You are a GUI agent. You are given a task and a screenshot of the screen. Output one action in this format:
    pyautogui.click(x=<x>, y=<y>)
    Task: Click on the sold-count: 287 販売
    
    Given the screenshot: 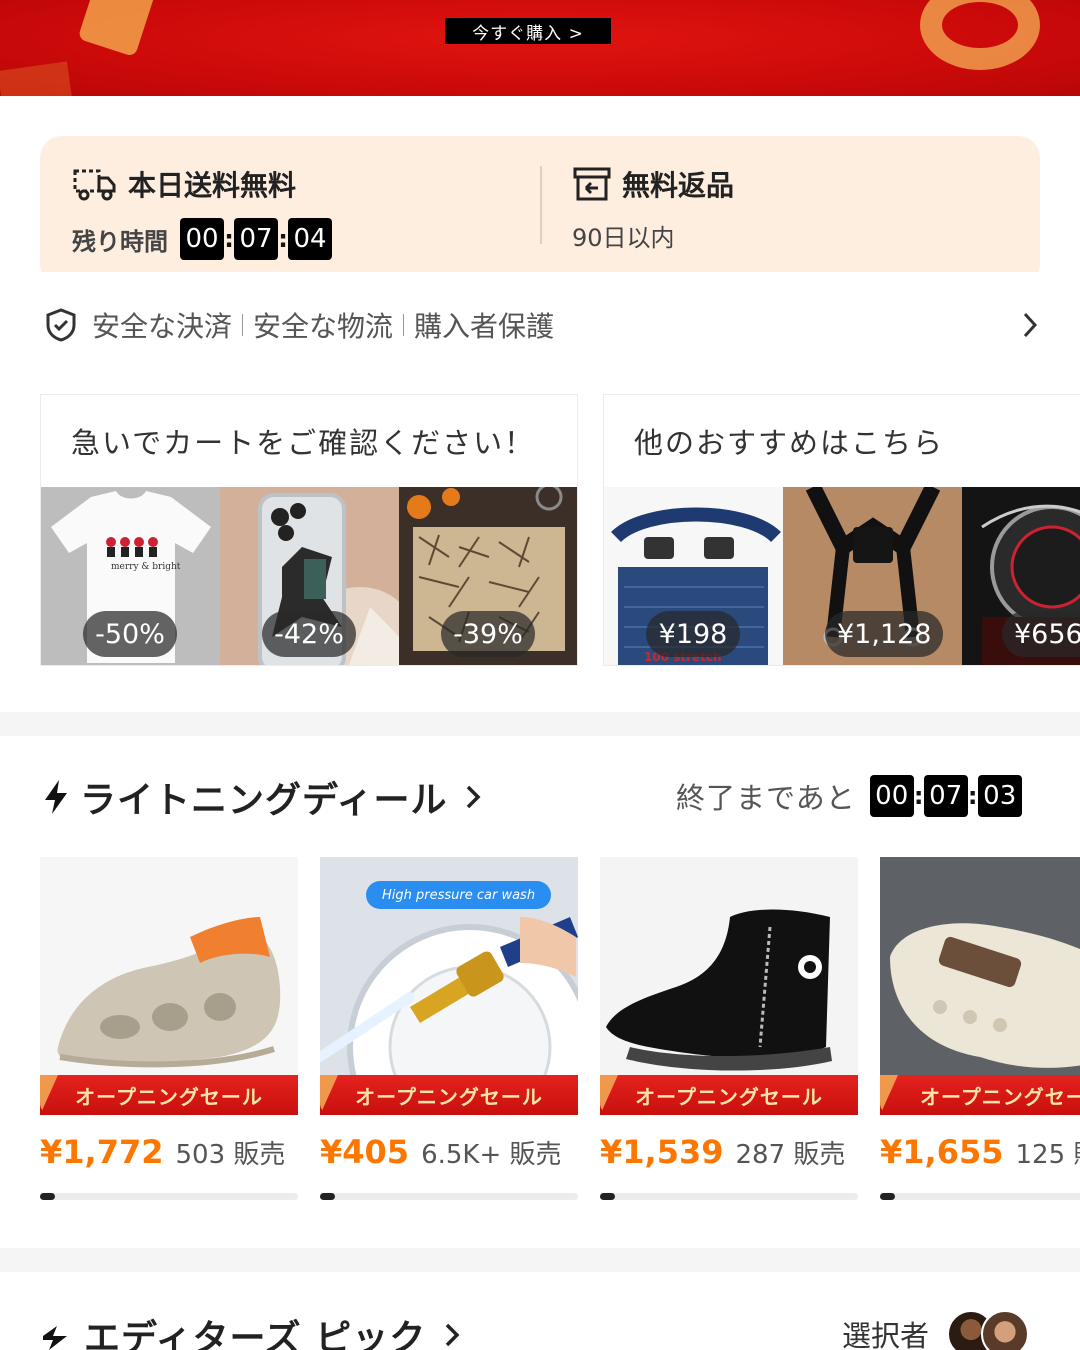 What is the action you would take?
    pyautogui.click(x=790, y=1155)
    